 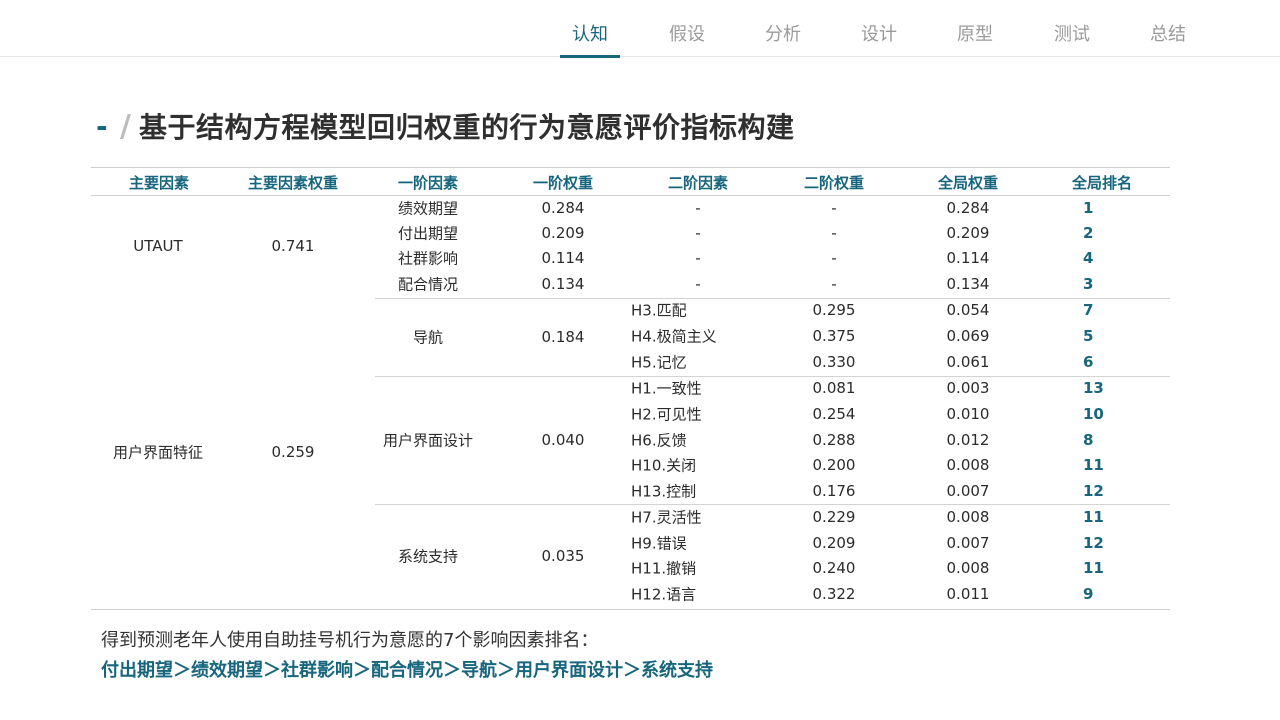 I want to click on second-weight-cell: 0.322, so click(x=834, y=594).